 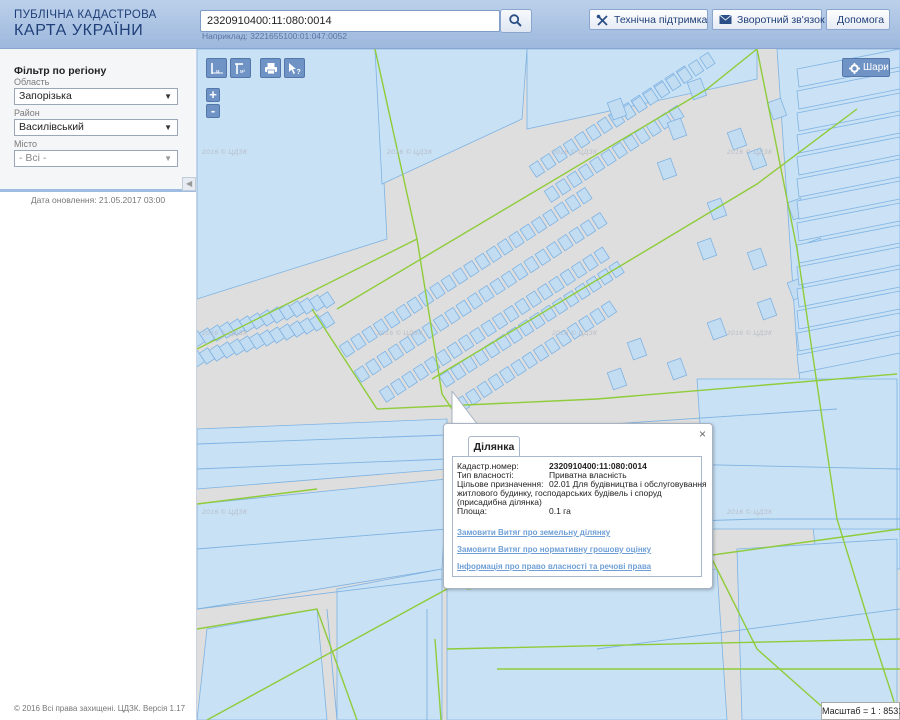 What do you see at coordinates (168, 158) in the screenshot?
I see `dropdown-arrow-icon: ▼` at bounding box center [168, 158].